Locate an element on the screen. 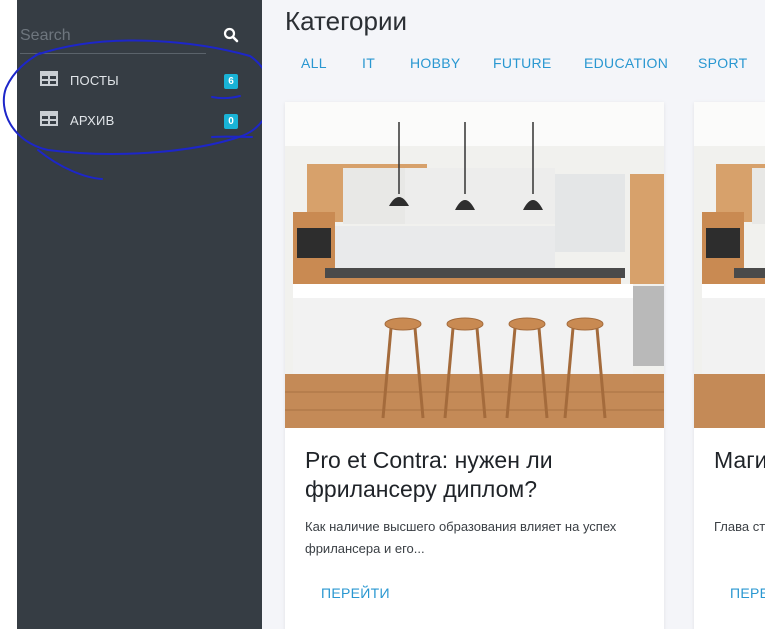 The image size is (765, 629). tab-education: EDUCATION is located at coordinates (626, 63).